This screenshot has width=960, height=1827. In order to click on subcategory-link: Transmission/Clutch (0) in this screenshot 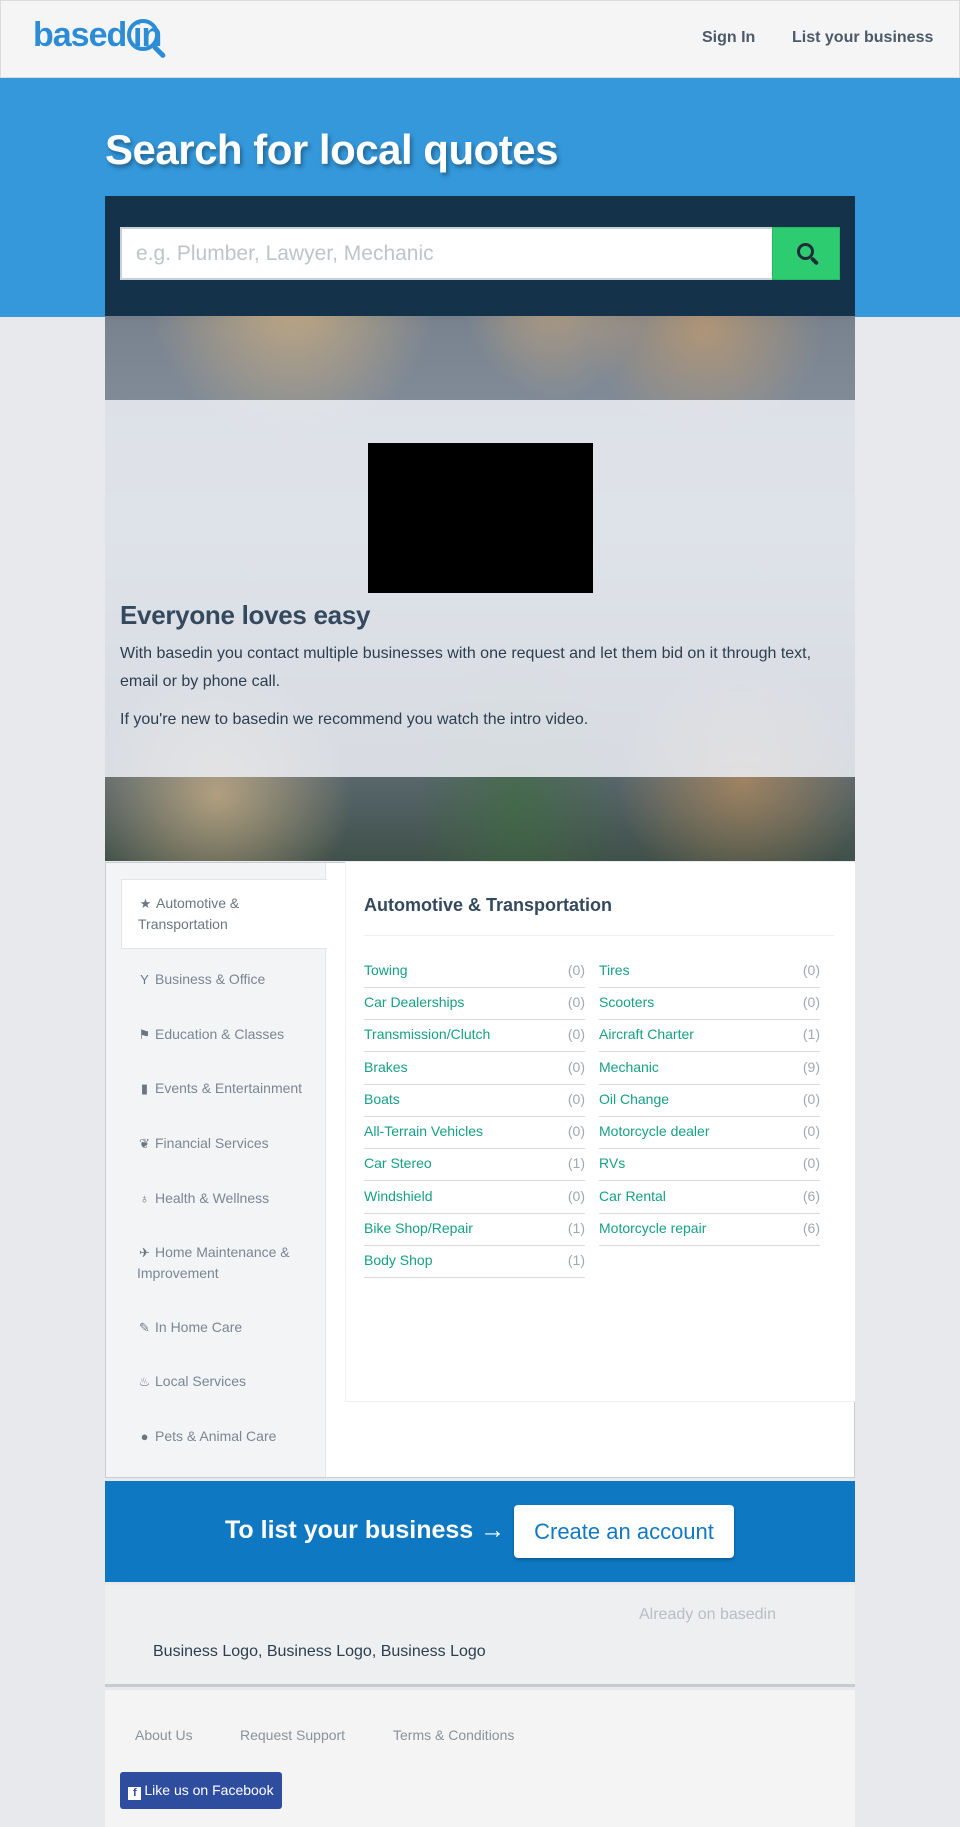, I will do `click(474, 1036)`.